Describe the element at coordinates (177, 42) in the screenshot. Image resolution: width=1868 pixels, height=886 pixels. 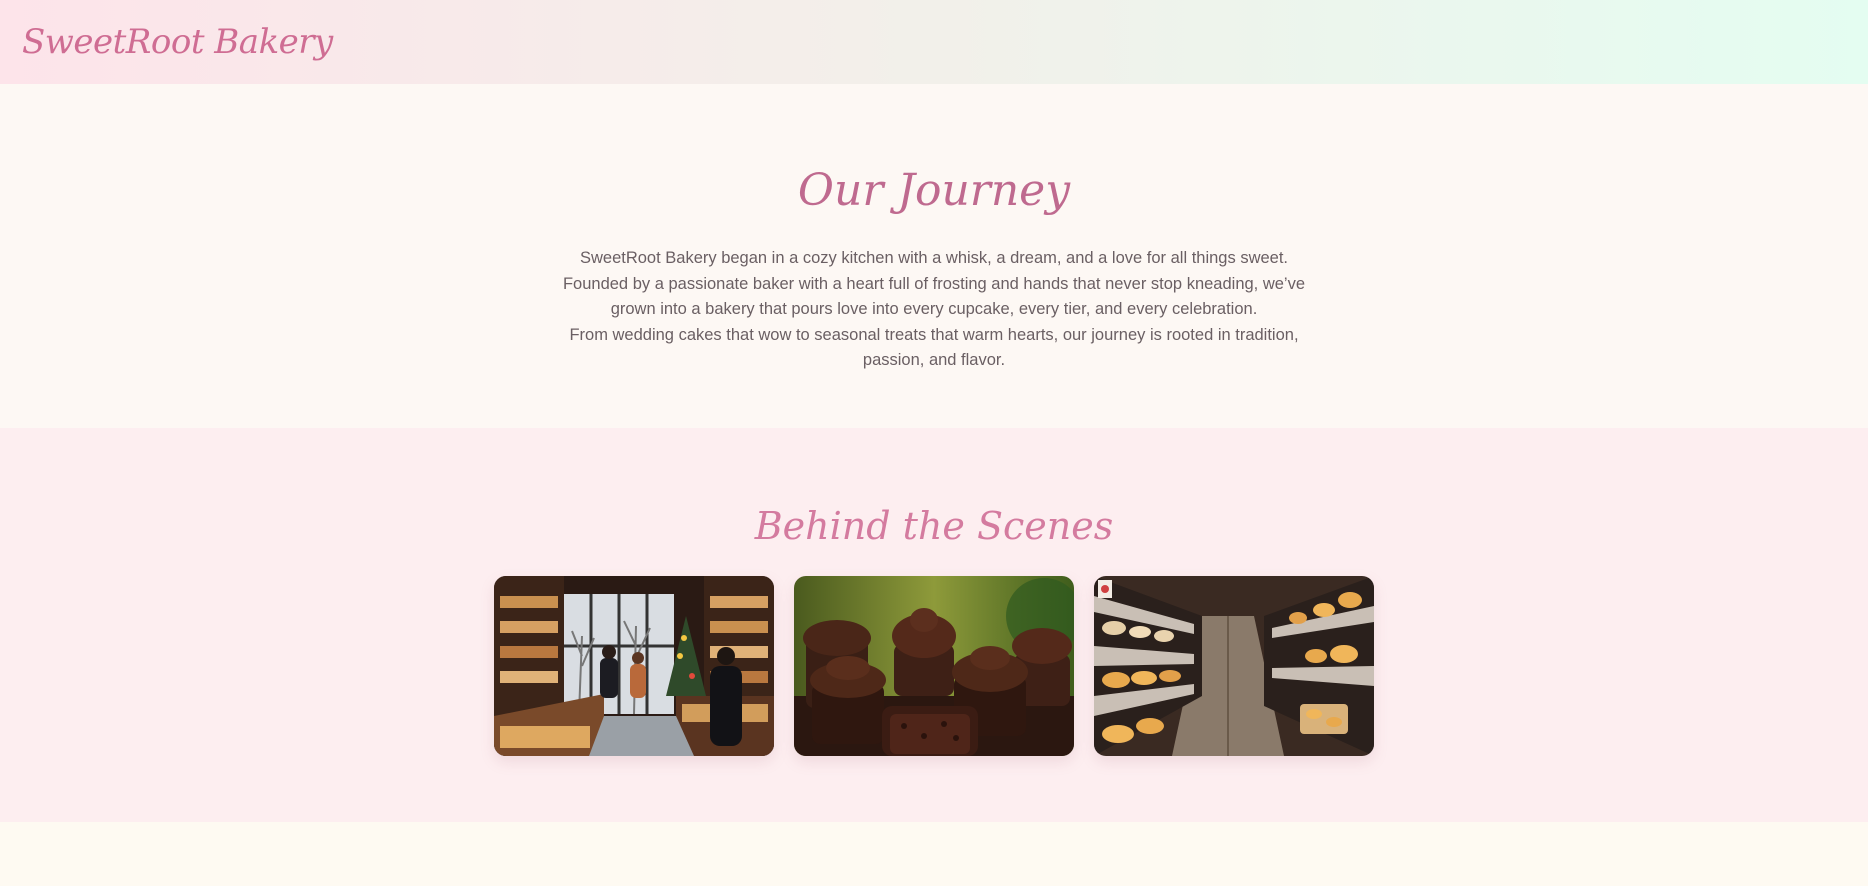
I see `brand-logo-link: SweetRoot Bakery` at that location.